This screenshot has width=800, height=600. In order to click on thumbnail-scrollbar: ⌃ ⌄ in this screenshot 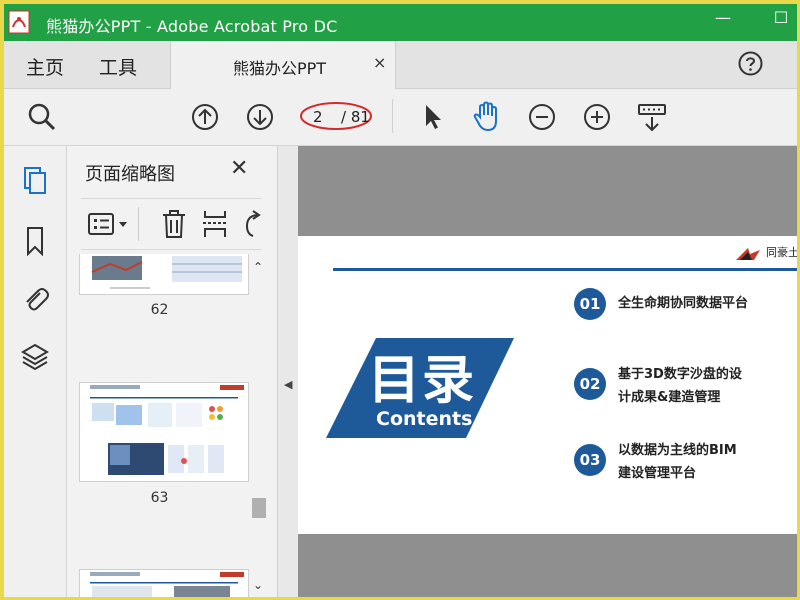, I will do `click(259, 426)`.